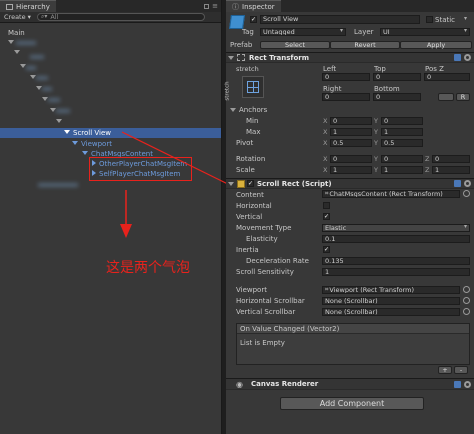  What do you see at coordinates (245, 143) in the screenshot?
I see `pivot-label: Pivot` at bounding box center [245, 143].